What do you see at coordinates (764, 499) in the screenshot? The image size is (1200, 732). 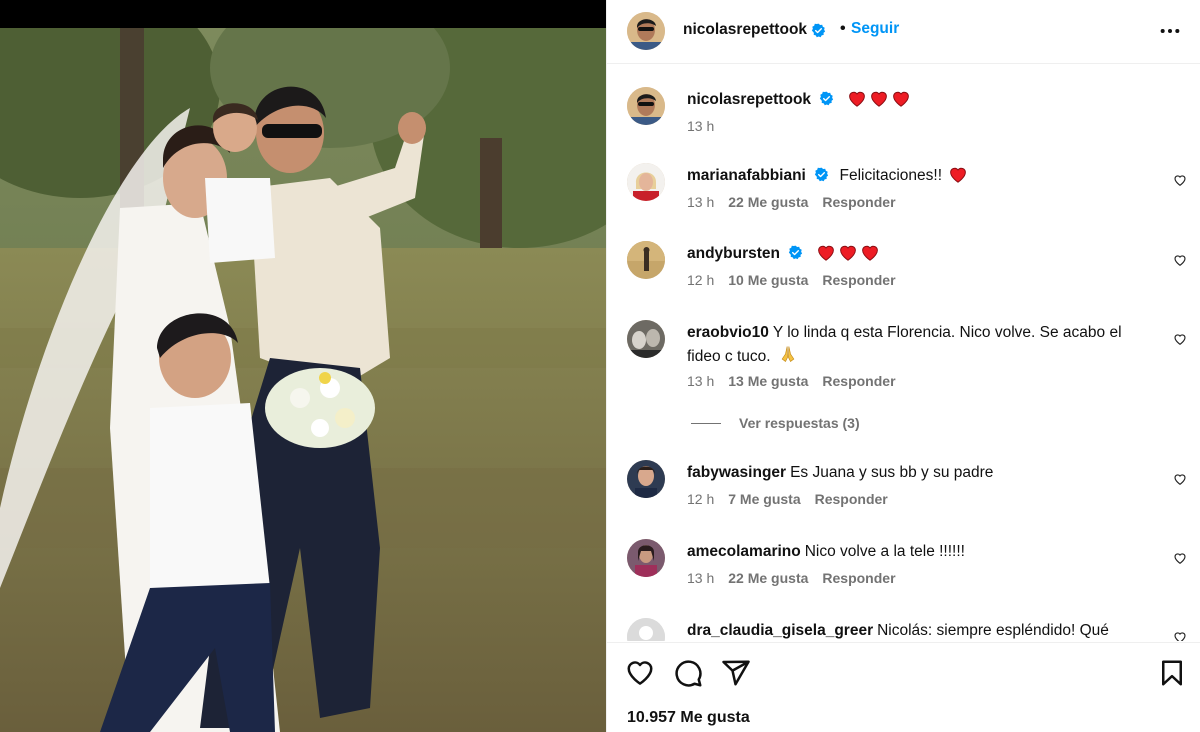 I see `comment-likes: 7 Me gusta` at bounding box center [764, 499].